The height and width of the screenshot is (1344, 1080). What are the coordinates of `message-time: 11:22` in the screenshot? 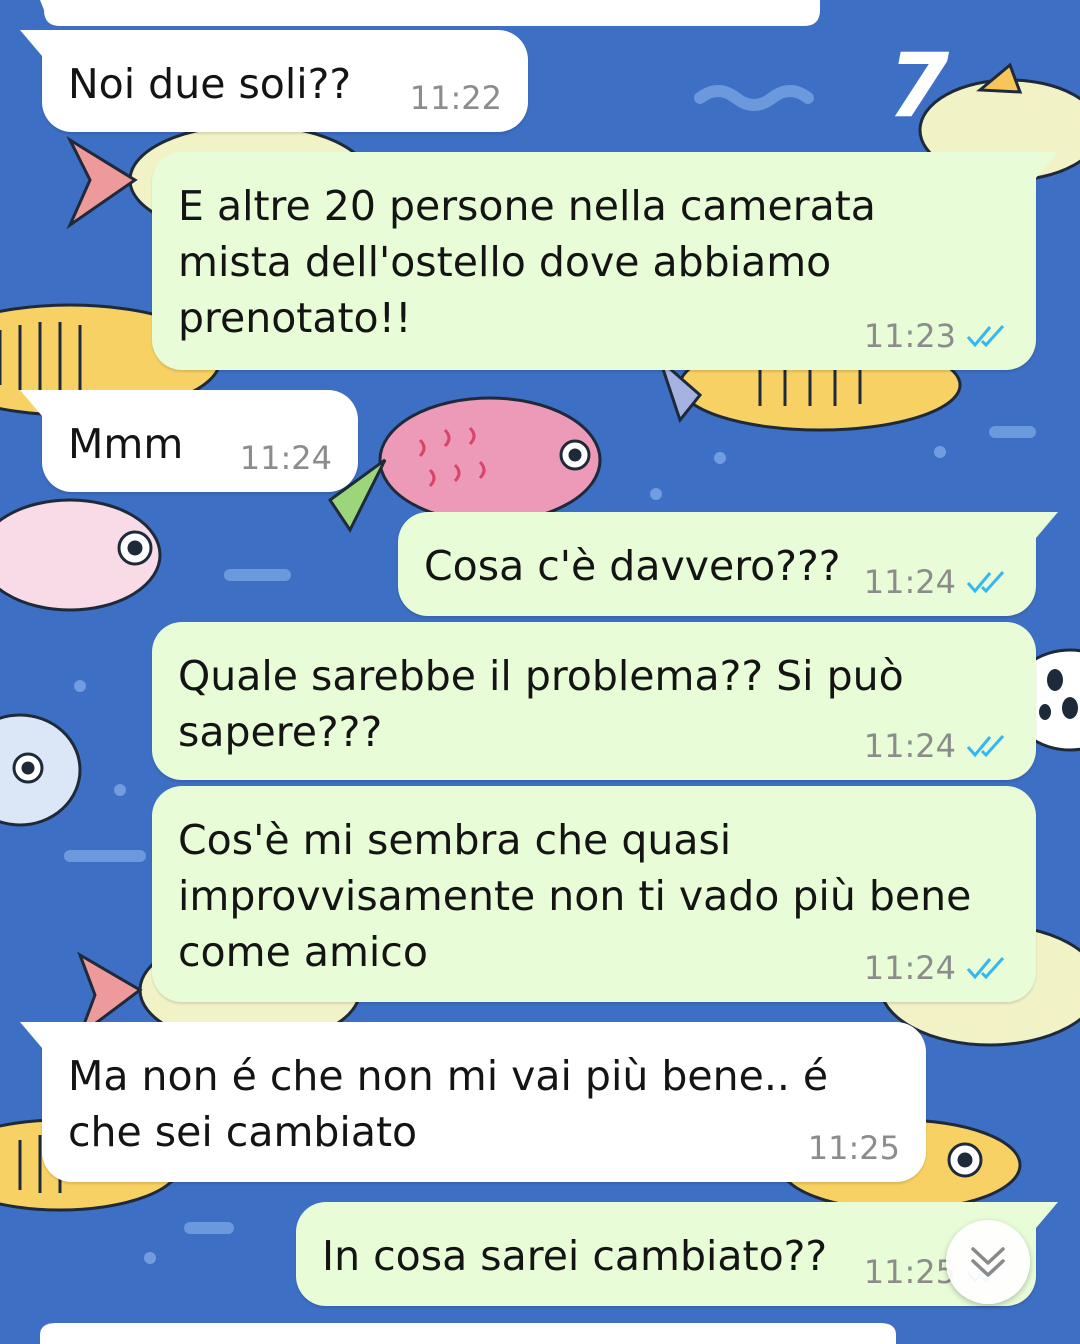 It's located at (455, 98).